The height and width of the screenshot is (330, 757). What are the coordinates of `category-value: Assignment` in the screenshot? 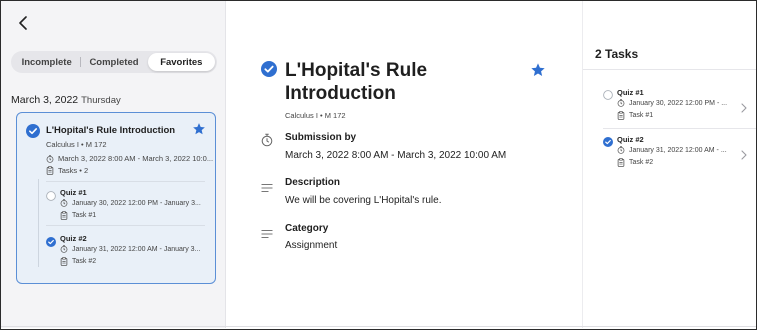 It's located at (311, 245).